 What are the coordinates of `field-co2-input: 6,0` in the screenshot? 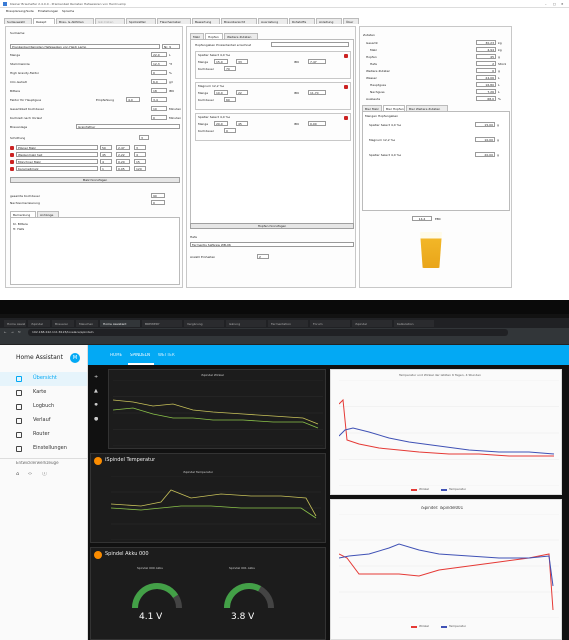 It's located at (159, 81).